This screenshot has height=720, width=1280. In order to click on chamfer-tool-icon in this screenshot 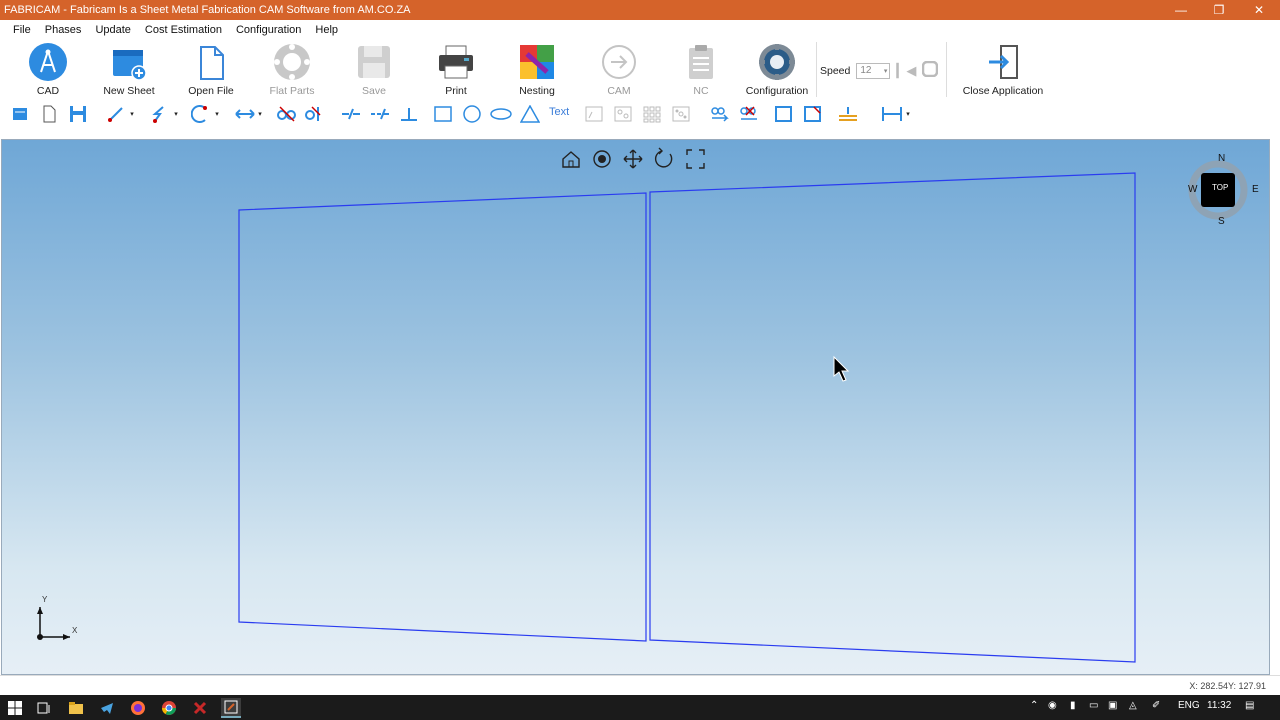, I will do `click(813, 114)`.